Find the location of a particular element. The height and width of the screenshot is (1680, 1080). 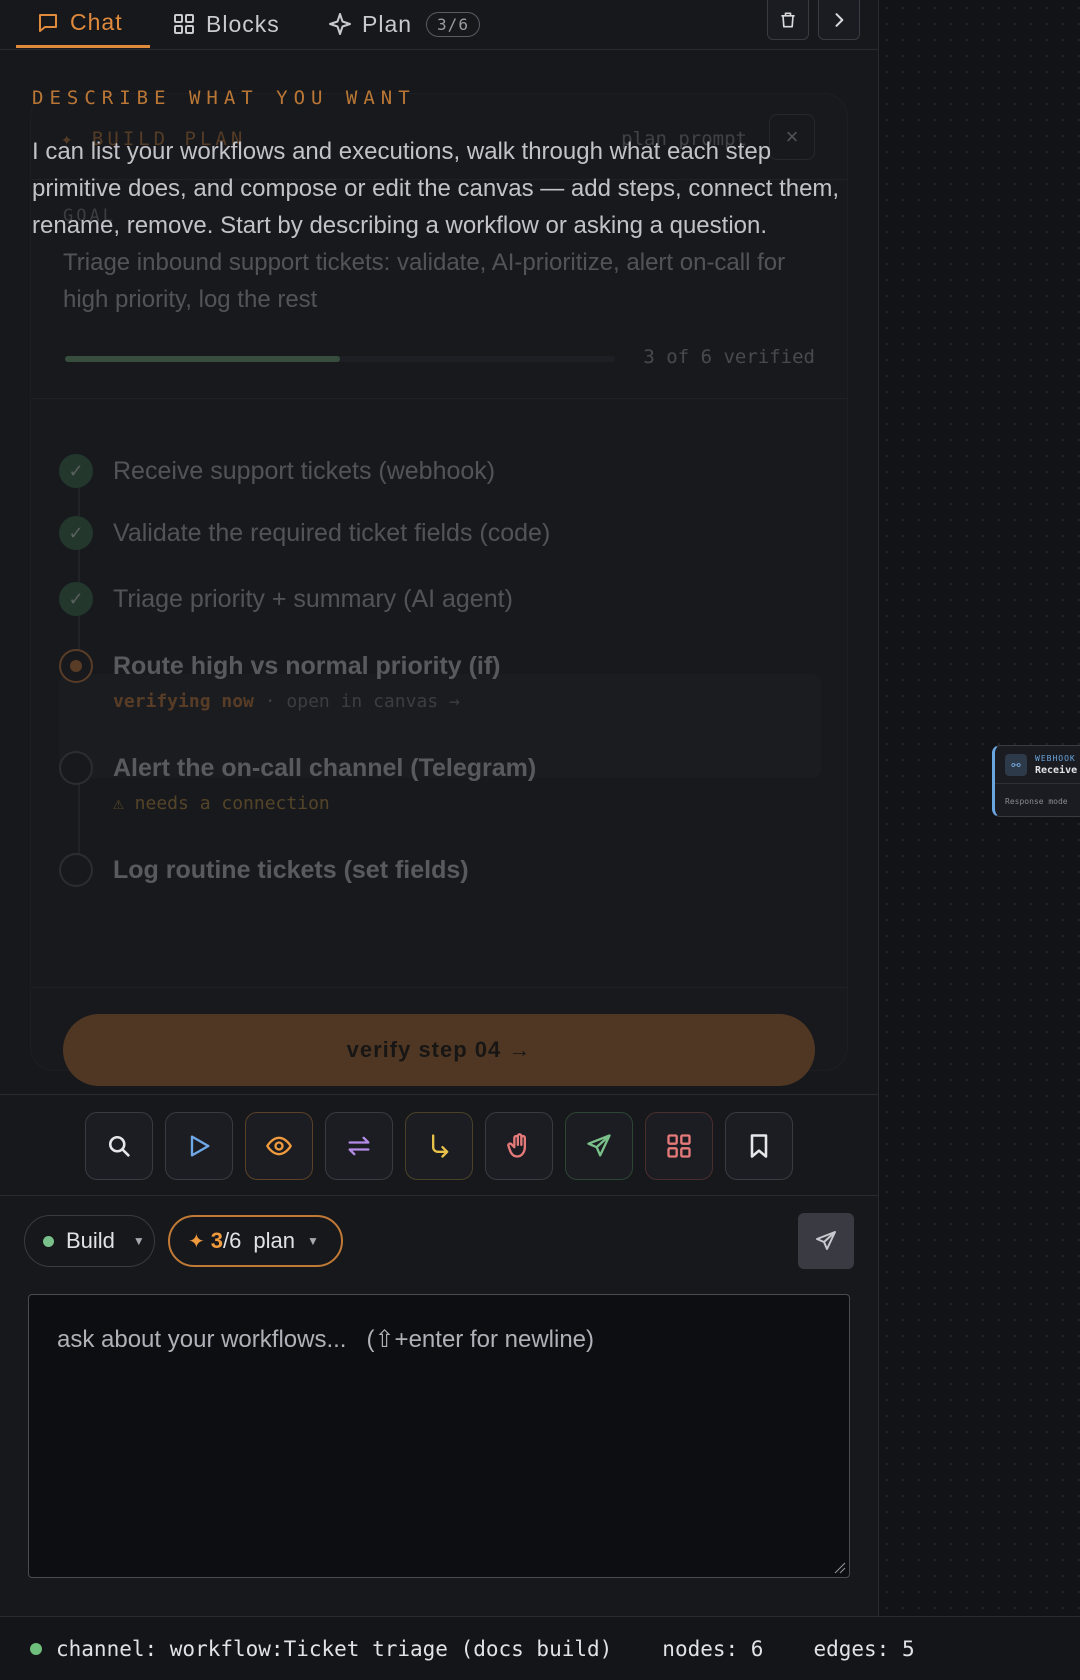

tab-chat-label: Chat is located at coordinates (96, 22).